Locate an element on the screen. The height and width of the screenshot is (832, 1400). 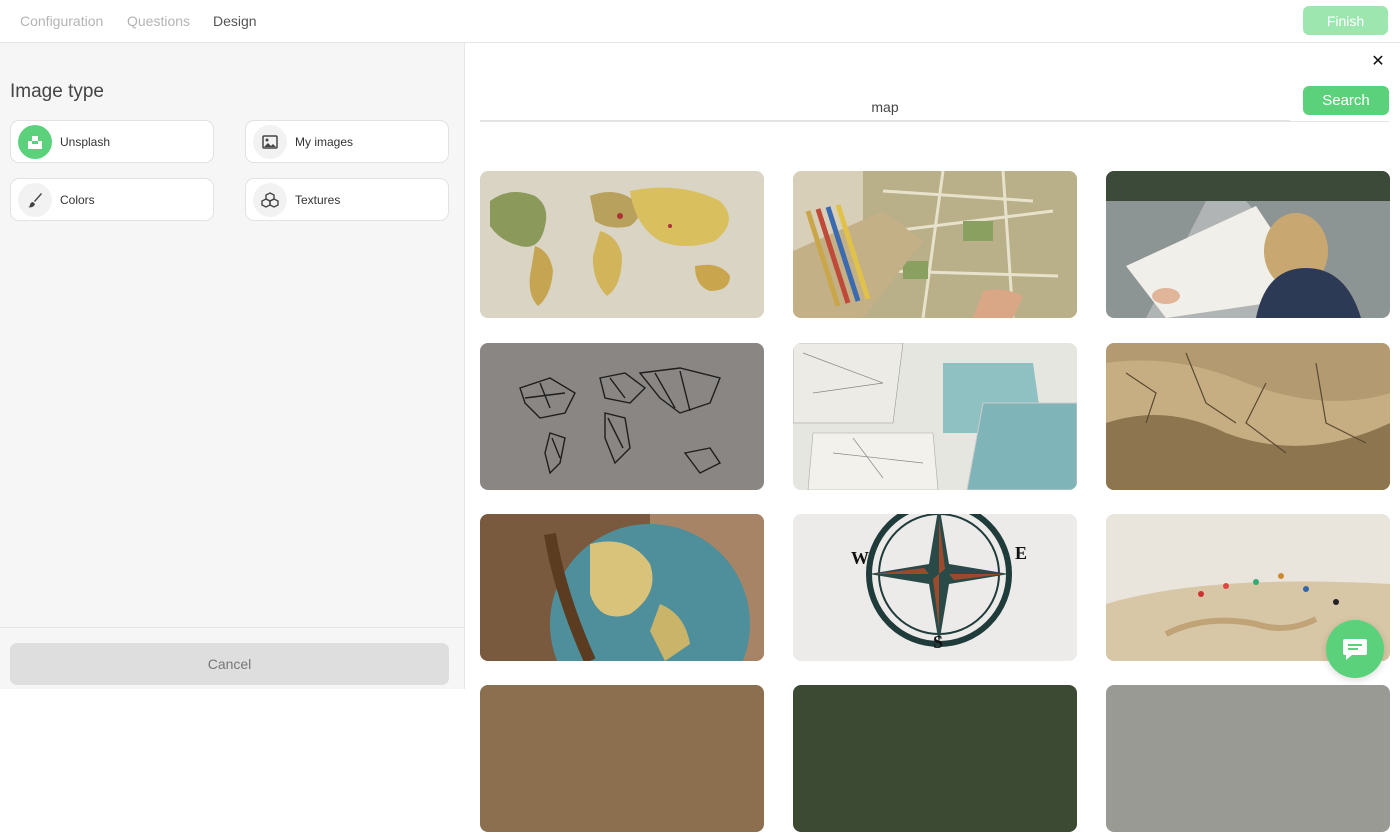
type-option-label: Colors is located at coordinates (77, 200).